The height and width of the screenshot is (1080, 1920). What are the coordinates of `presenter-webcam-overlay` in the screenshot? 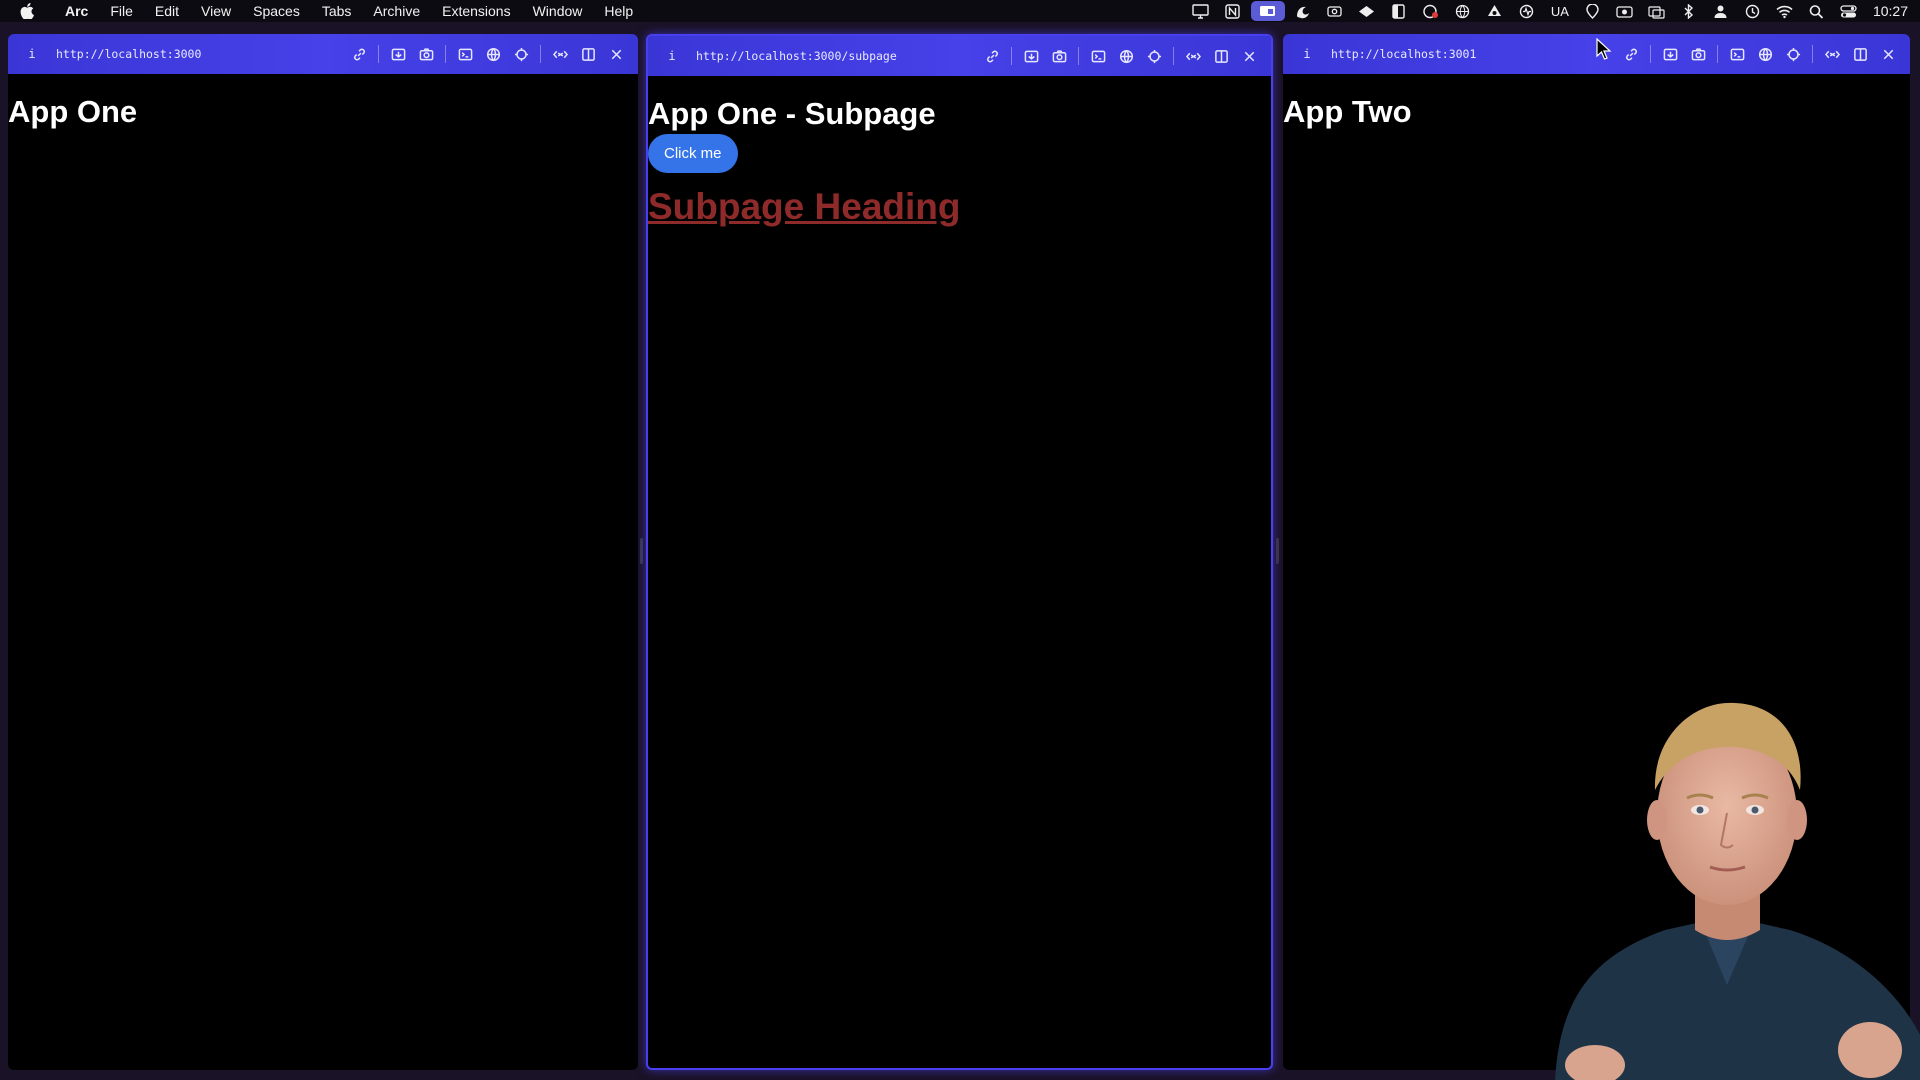 It's located at (1737, 891).